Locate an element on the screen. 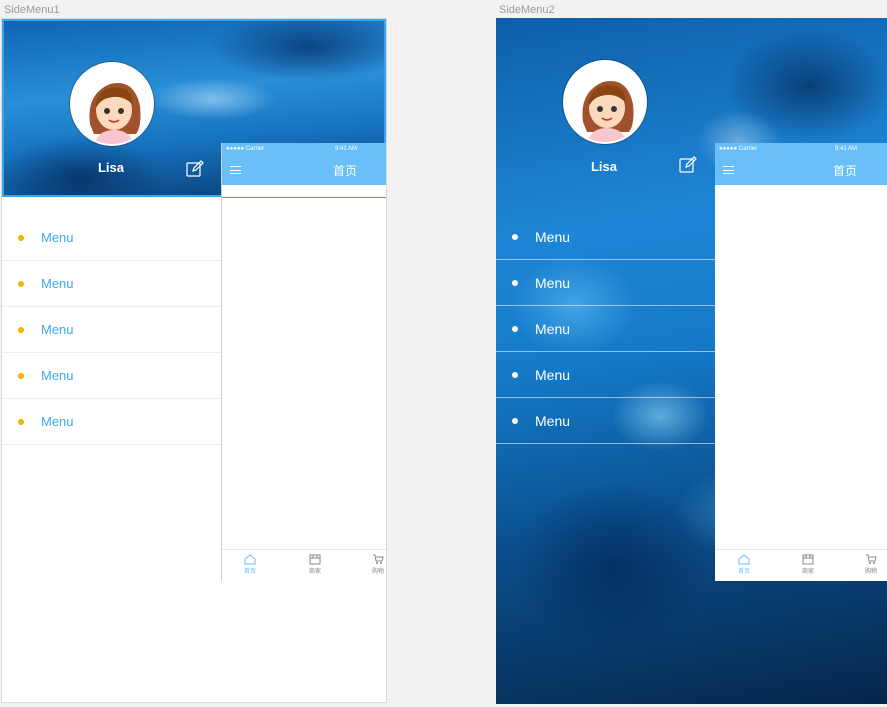 Image resolution: width=887 pixels, height=707 pixels. frame-label-sidemenu2: SideMenu2 is located at coordinates (527, 10).